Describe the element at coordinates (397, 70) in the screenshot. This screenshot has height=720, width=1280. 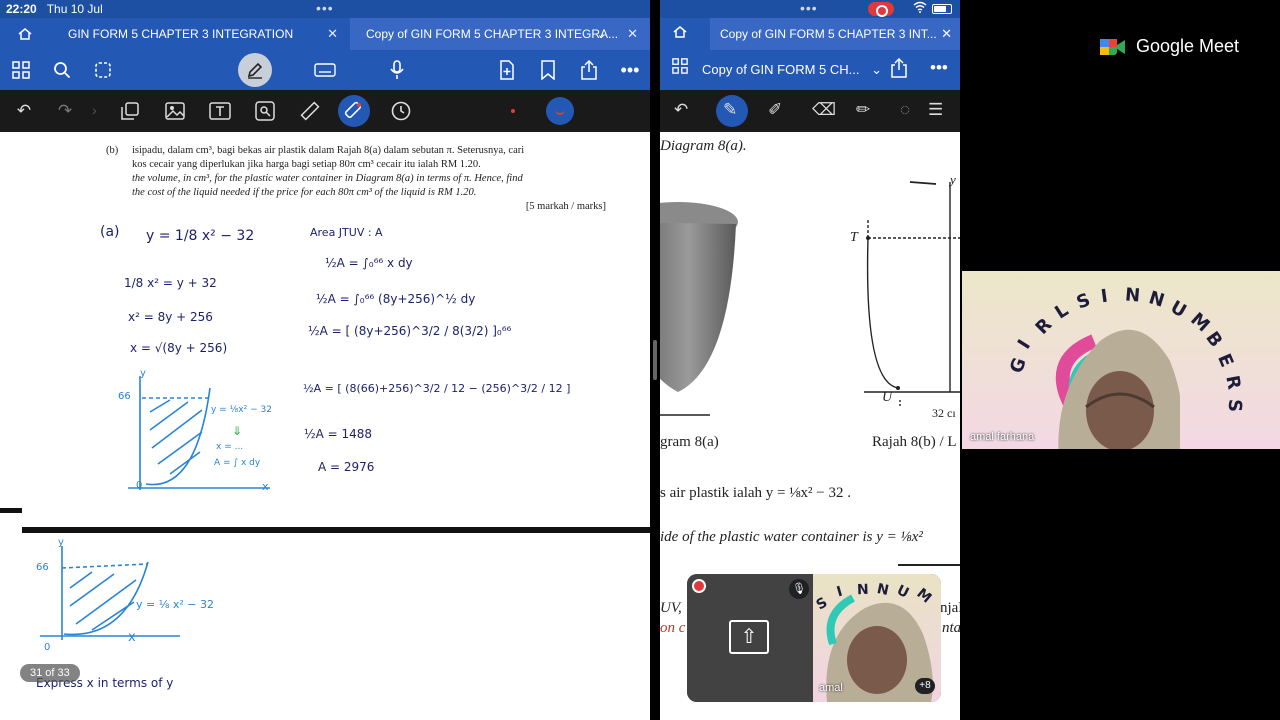
I see `microphone-icon` at that location.